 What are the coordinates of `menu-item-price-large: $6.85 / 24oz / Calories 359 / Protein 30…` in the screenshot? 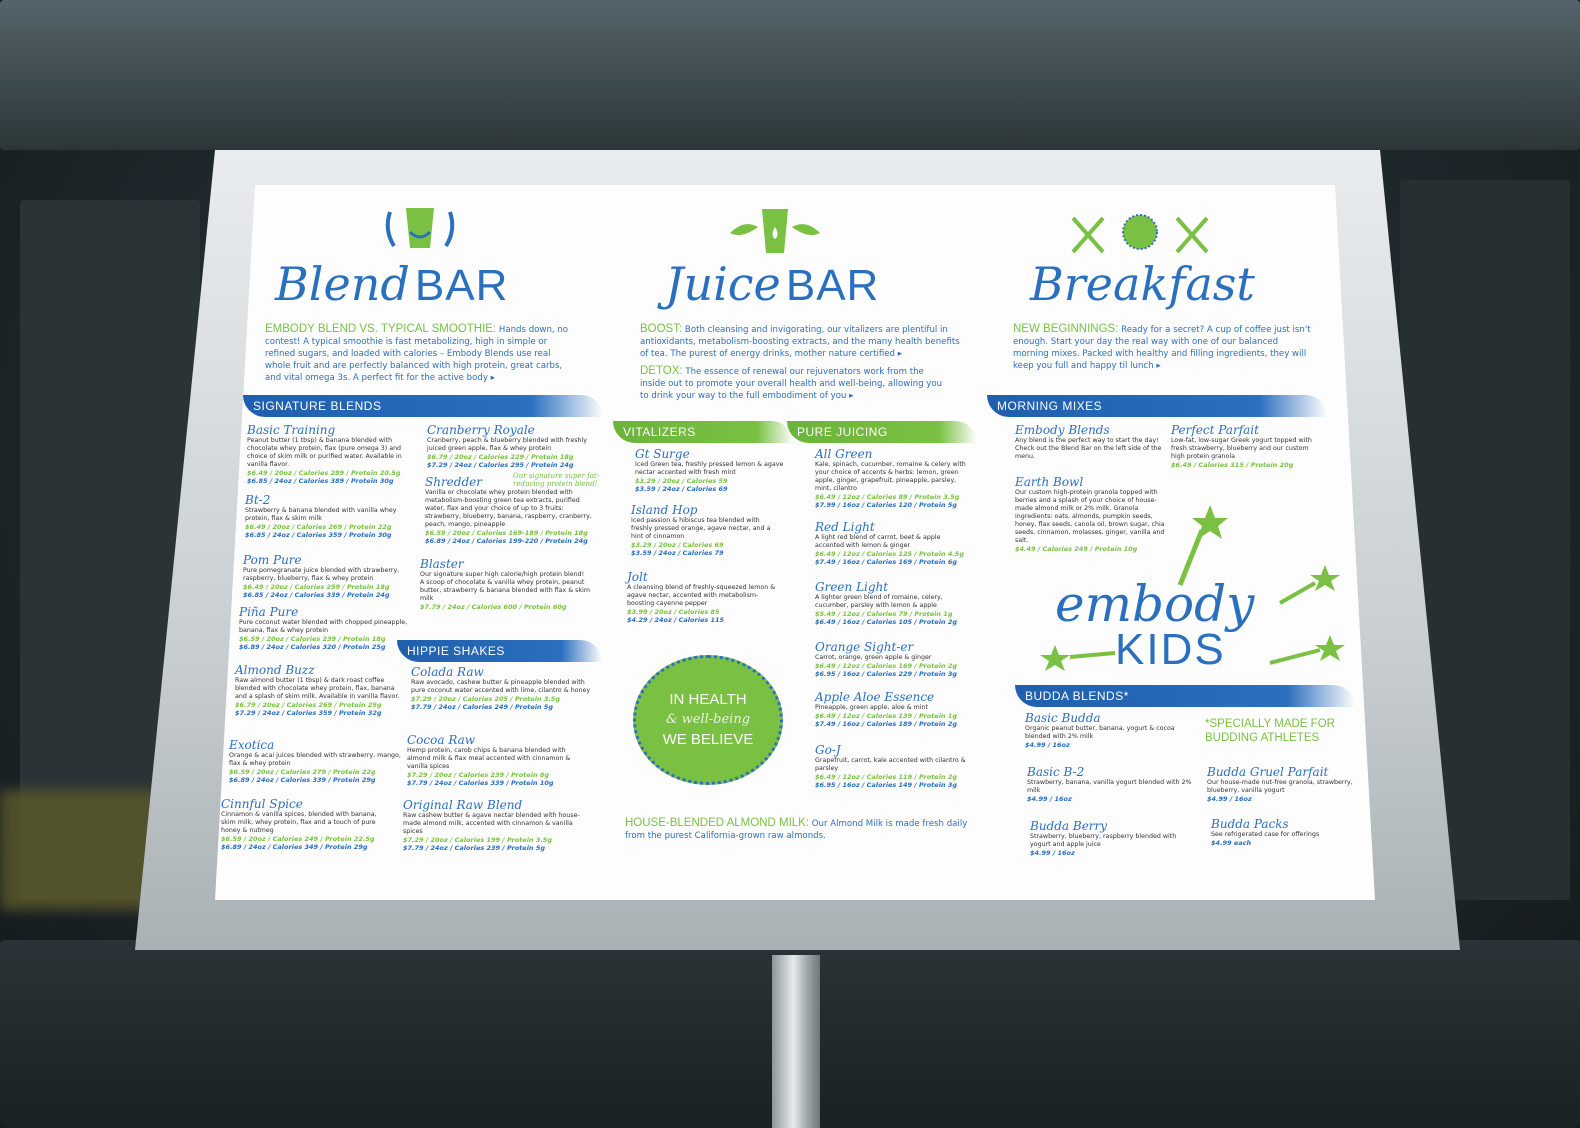 It's located at (318, 535).